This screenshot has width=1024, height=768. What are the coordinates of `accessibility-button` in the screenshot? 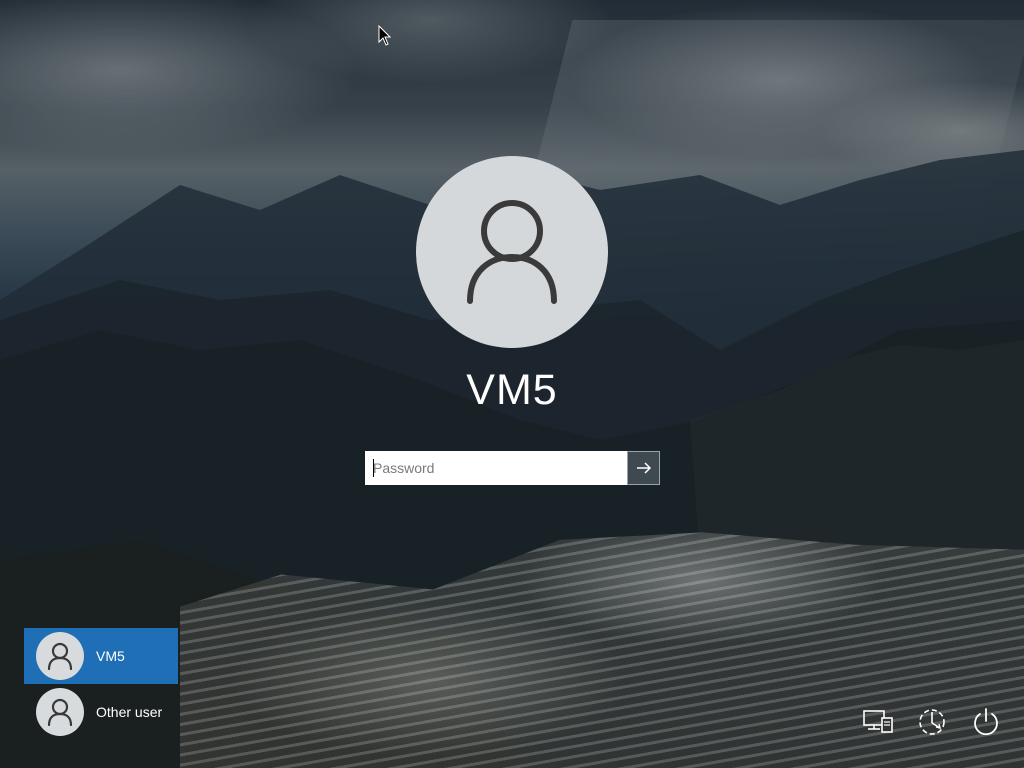 It's located at (932, 722).